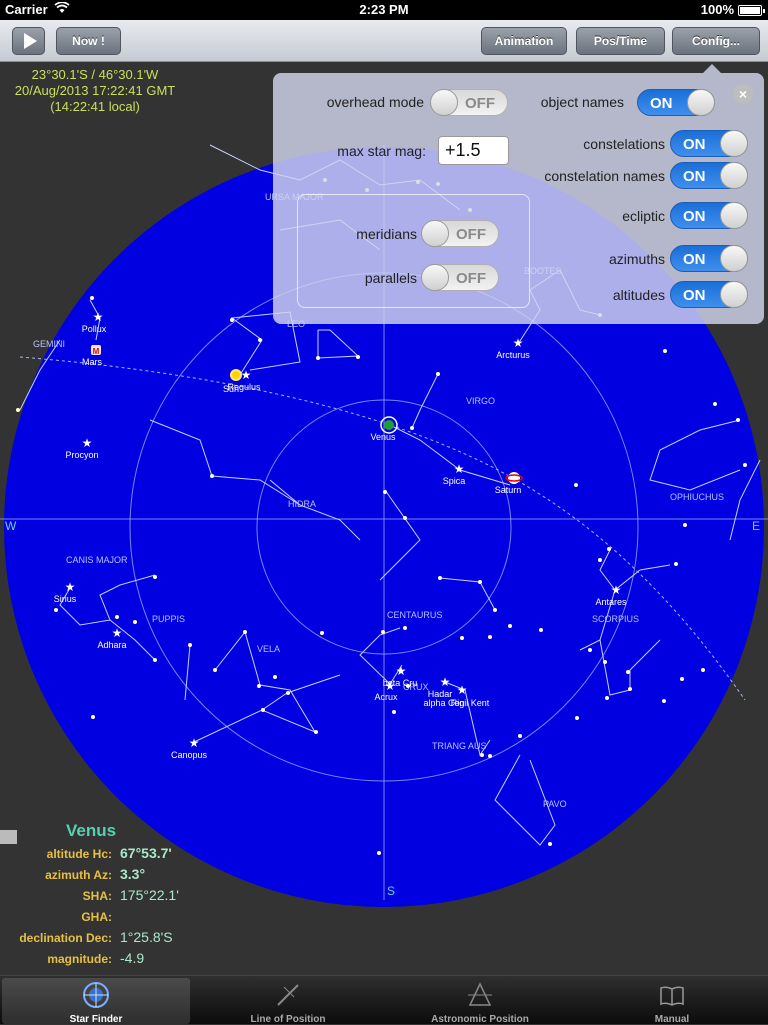 The image size is (768, 1025). What do you see at coordinates (231, 389) in the screenshot?
I see `planet-label: Sun` at bounding box center [231, 389].